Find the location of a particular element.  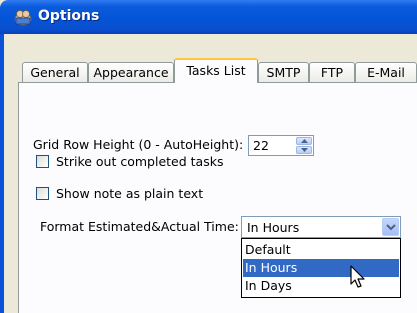

tab-appearance: Appearance is located at coordinates (131, 72).